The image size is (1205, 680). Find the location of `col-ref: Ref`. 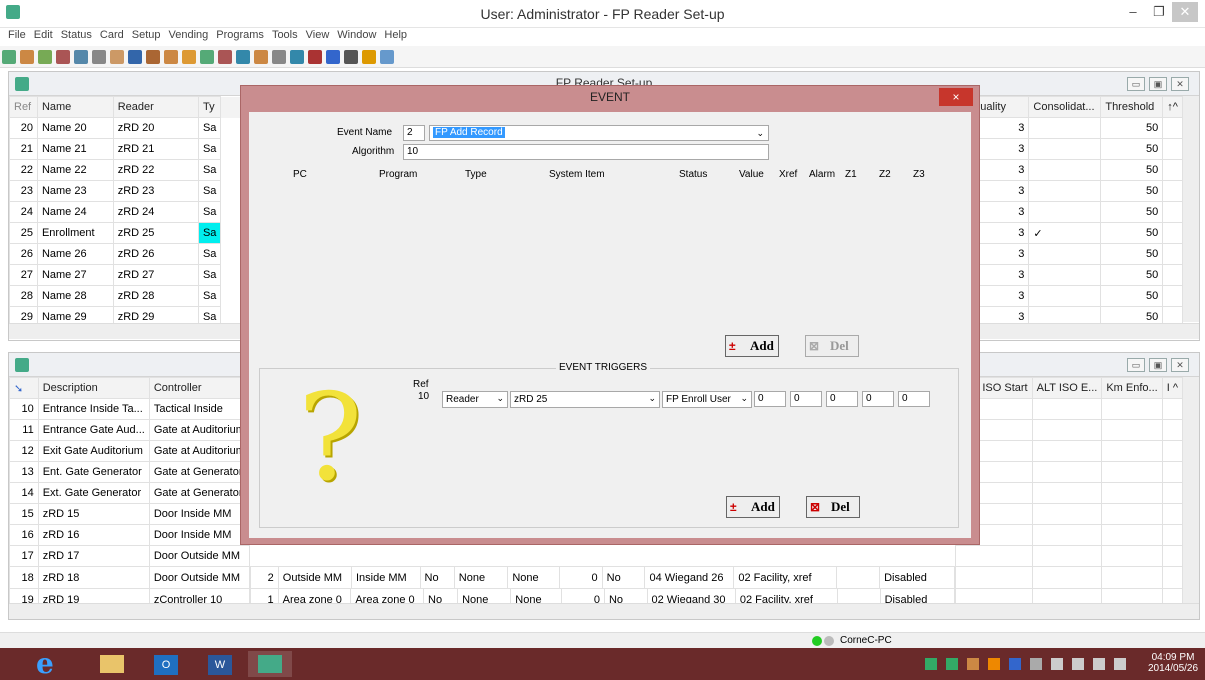

col-ref: Ref is located at coordinates (23, 107).